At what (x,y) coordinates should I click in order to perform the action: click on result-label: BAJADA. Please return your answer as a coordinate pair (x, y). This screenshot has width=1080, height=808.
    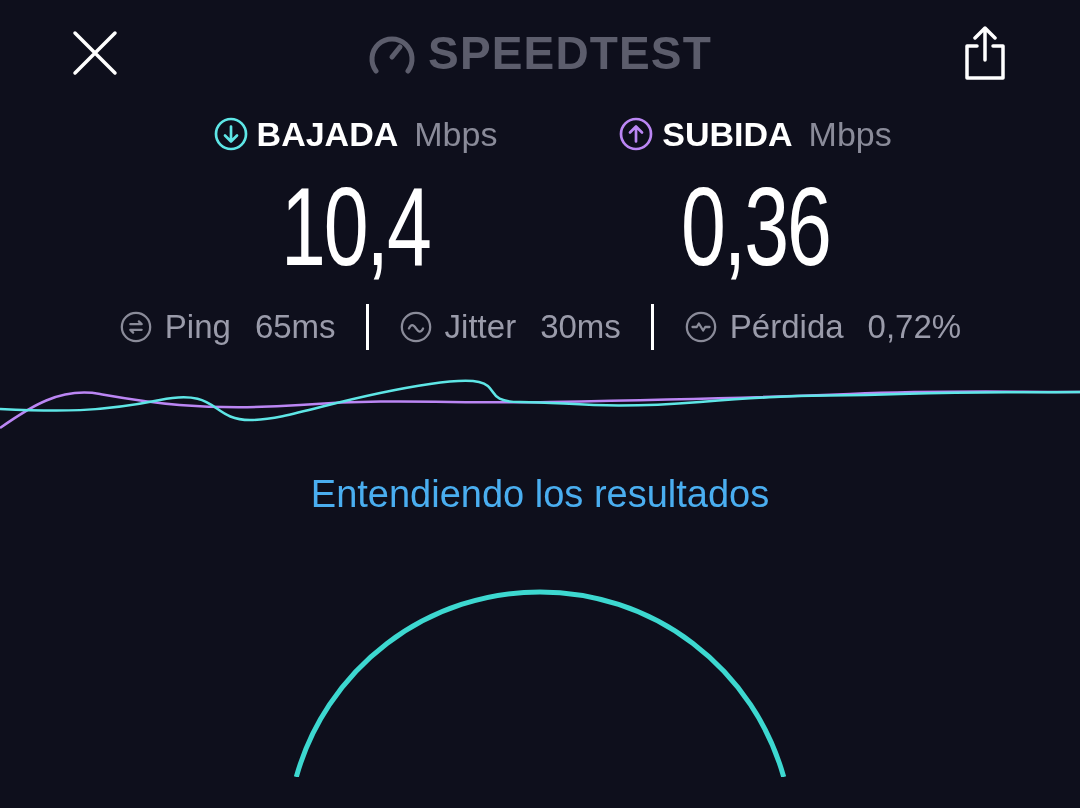
    Looking at the image, I should click on (327, 134).